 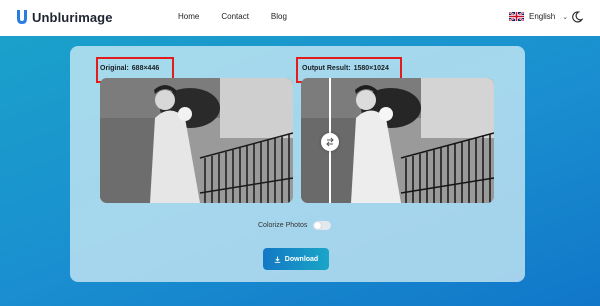 What do you see at coordinates (577, 17) in the screenshot?
I see `moon-icon` at bounding box center [577, 17].